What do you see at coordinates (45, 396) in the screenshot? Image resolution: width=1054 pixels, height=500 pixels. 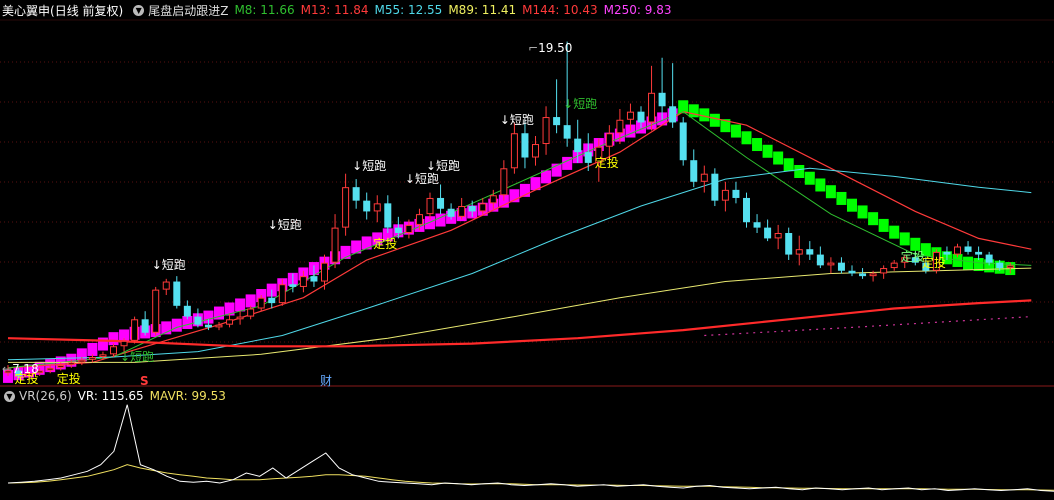 I see `vr-indicator-name: VR(26,6)` at bounding box center [45, 396].